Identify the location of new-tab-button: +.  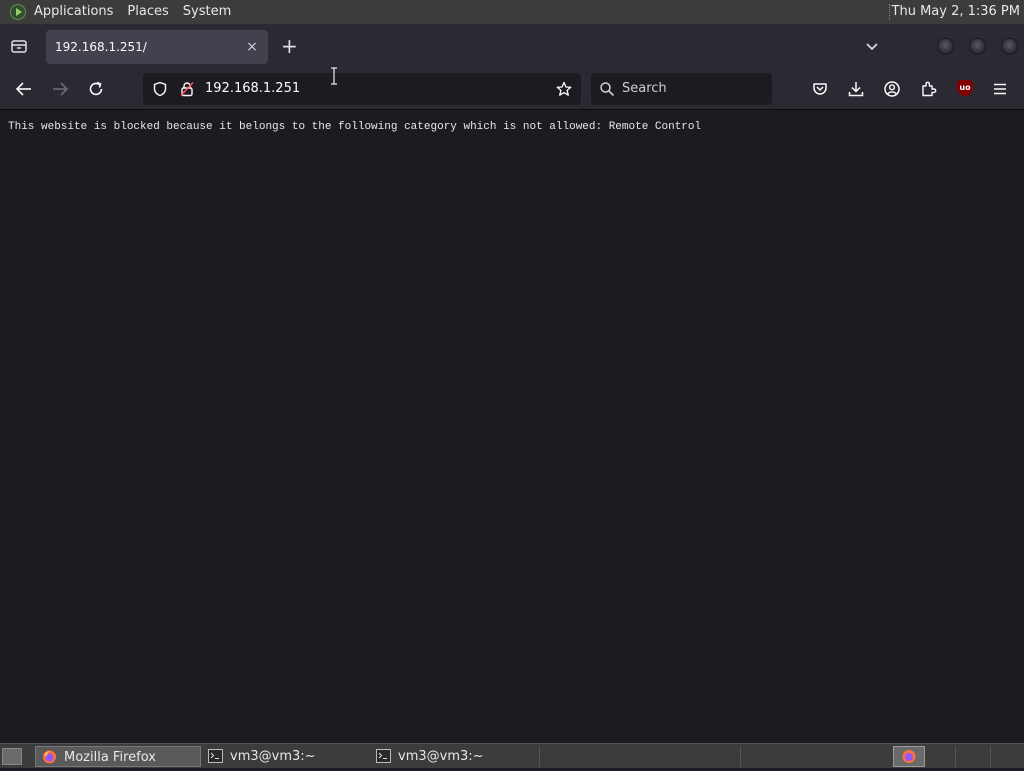
(289, 46).